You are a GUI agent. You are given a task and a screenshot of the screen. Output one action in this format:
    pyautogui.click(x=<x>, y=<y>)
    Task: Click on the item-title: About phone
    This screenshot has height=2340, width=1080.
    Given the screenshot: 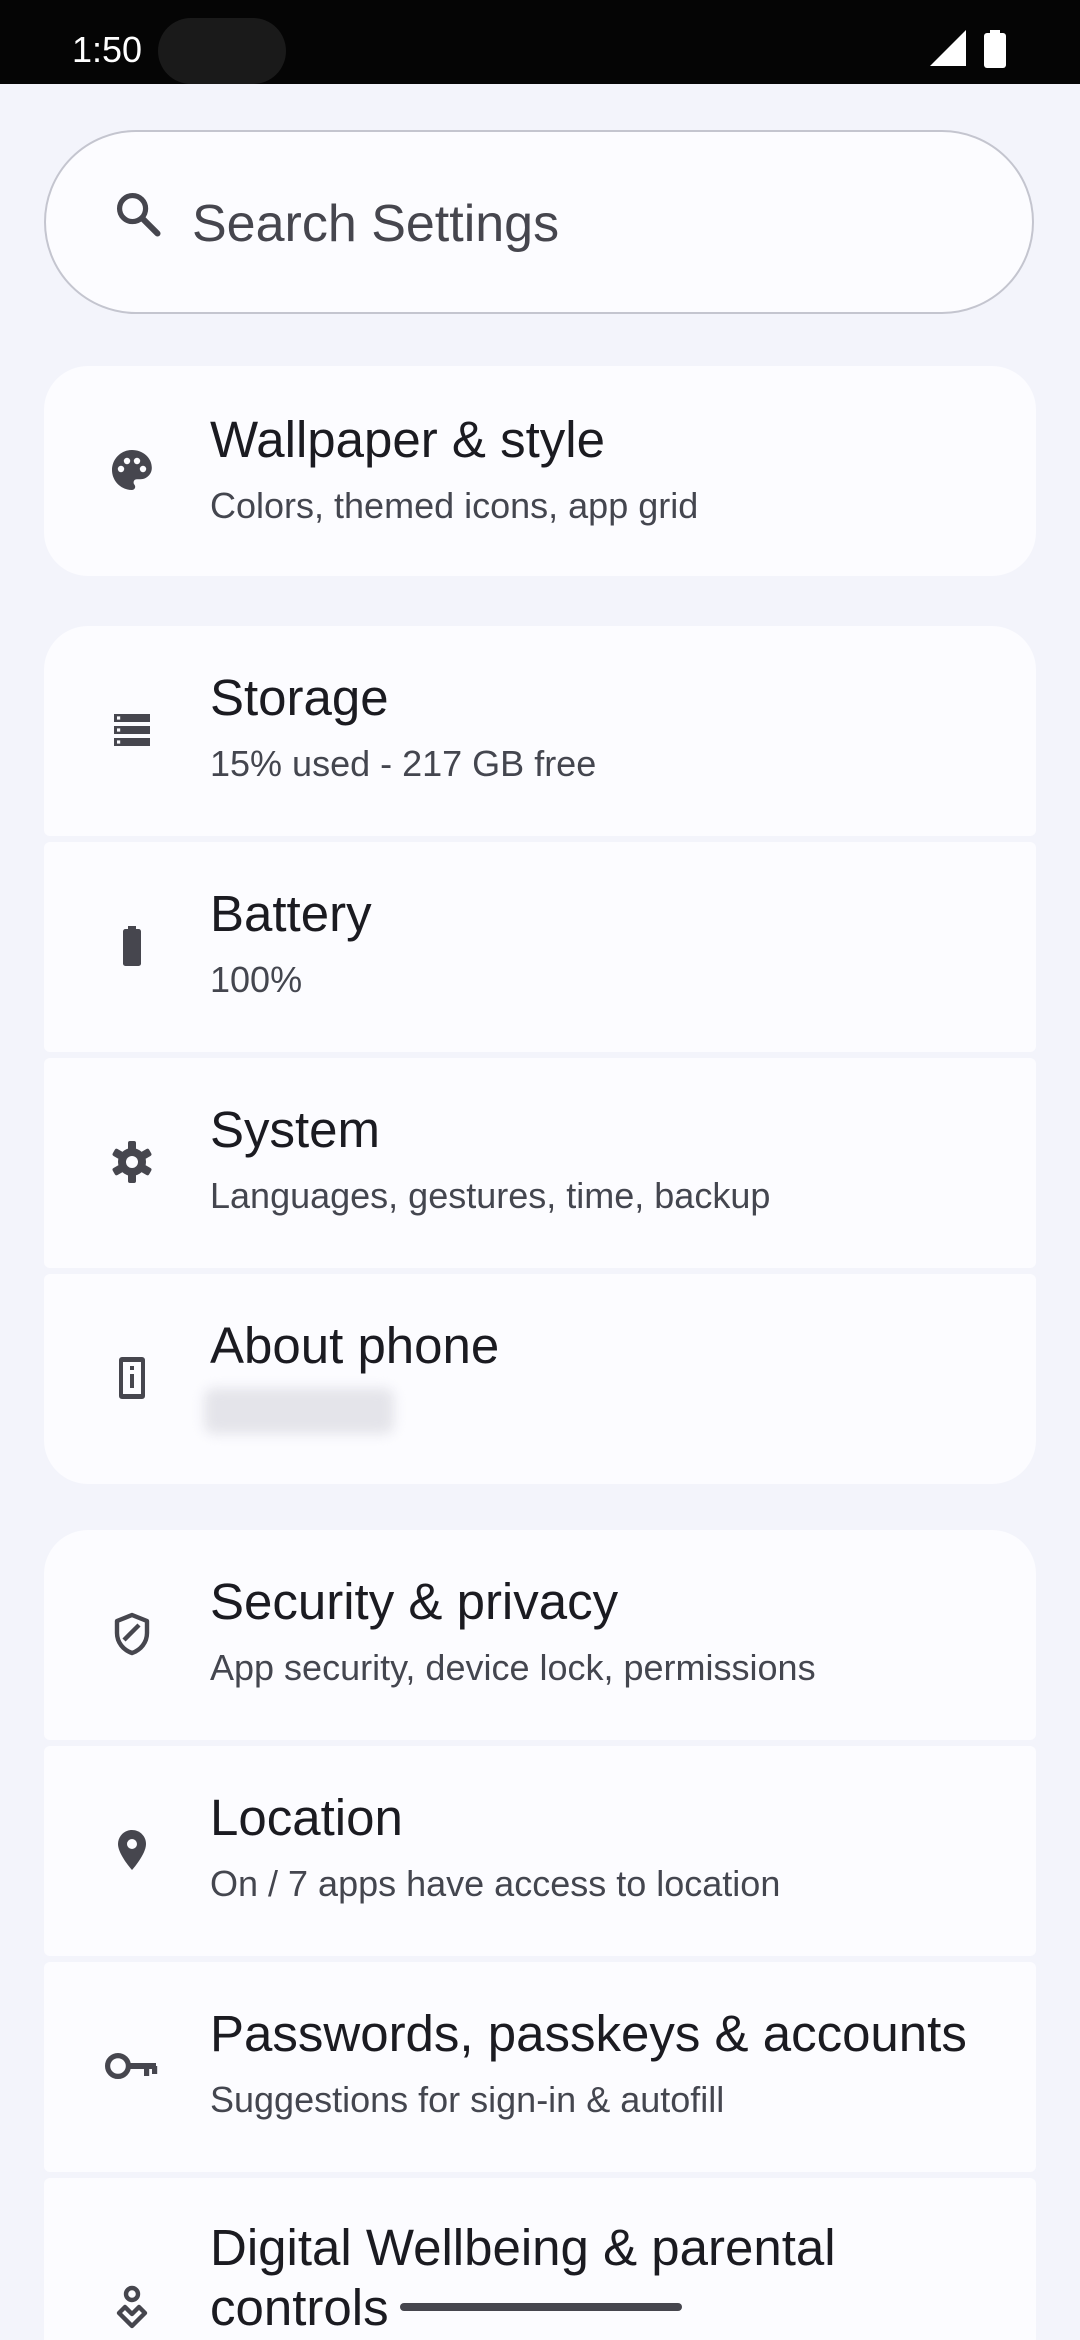 What is the action you would take?
    pyautogui.click(x=355, y=1345)
    